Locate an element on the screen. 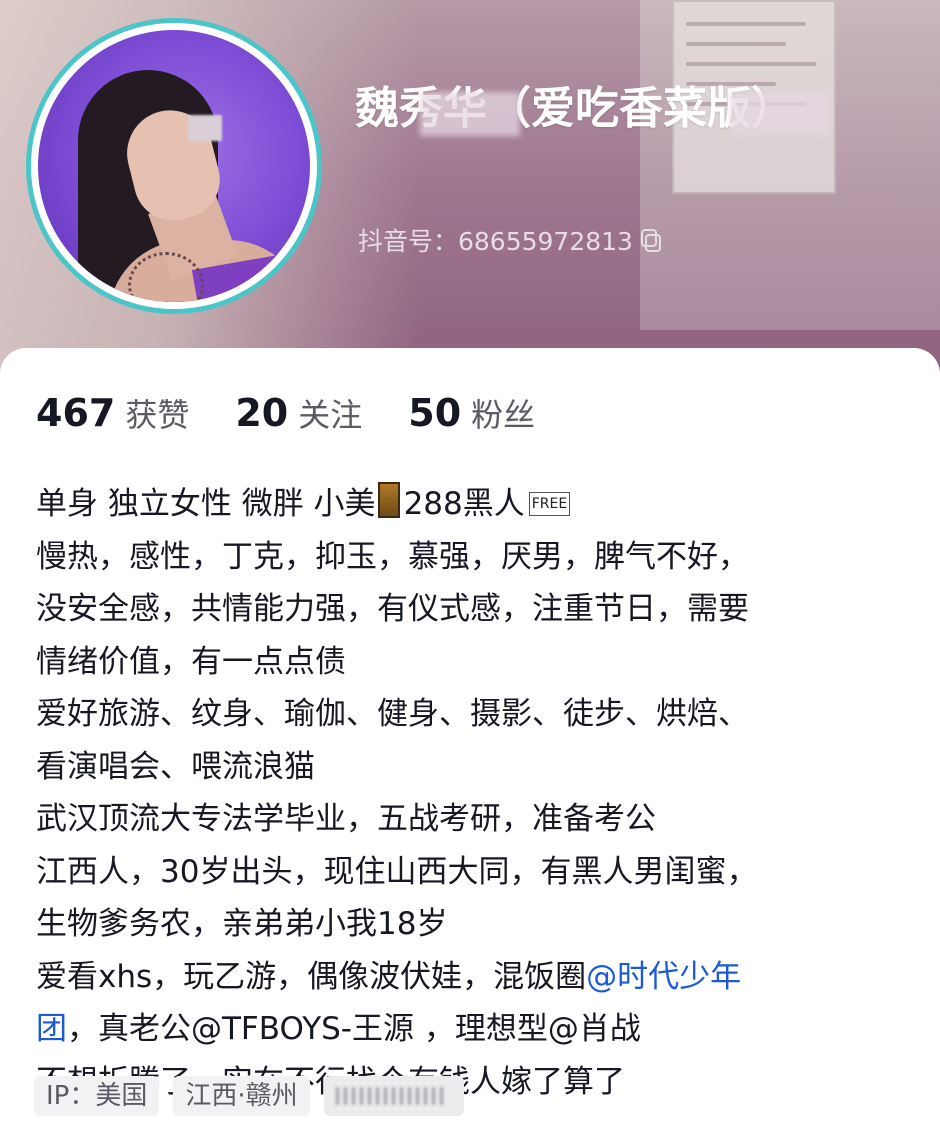 This screenshot has width=940, height=1126. douyin-id: 抖音号：68655972813 is located at coordinates (495, 241).